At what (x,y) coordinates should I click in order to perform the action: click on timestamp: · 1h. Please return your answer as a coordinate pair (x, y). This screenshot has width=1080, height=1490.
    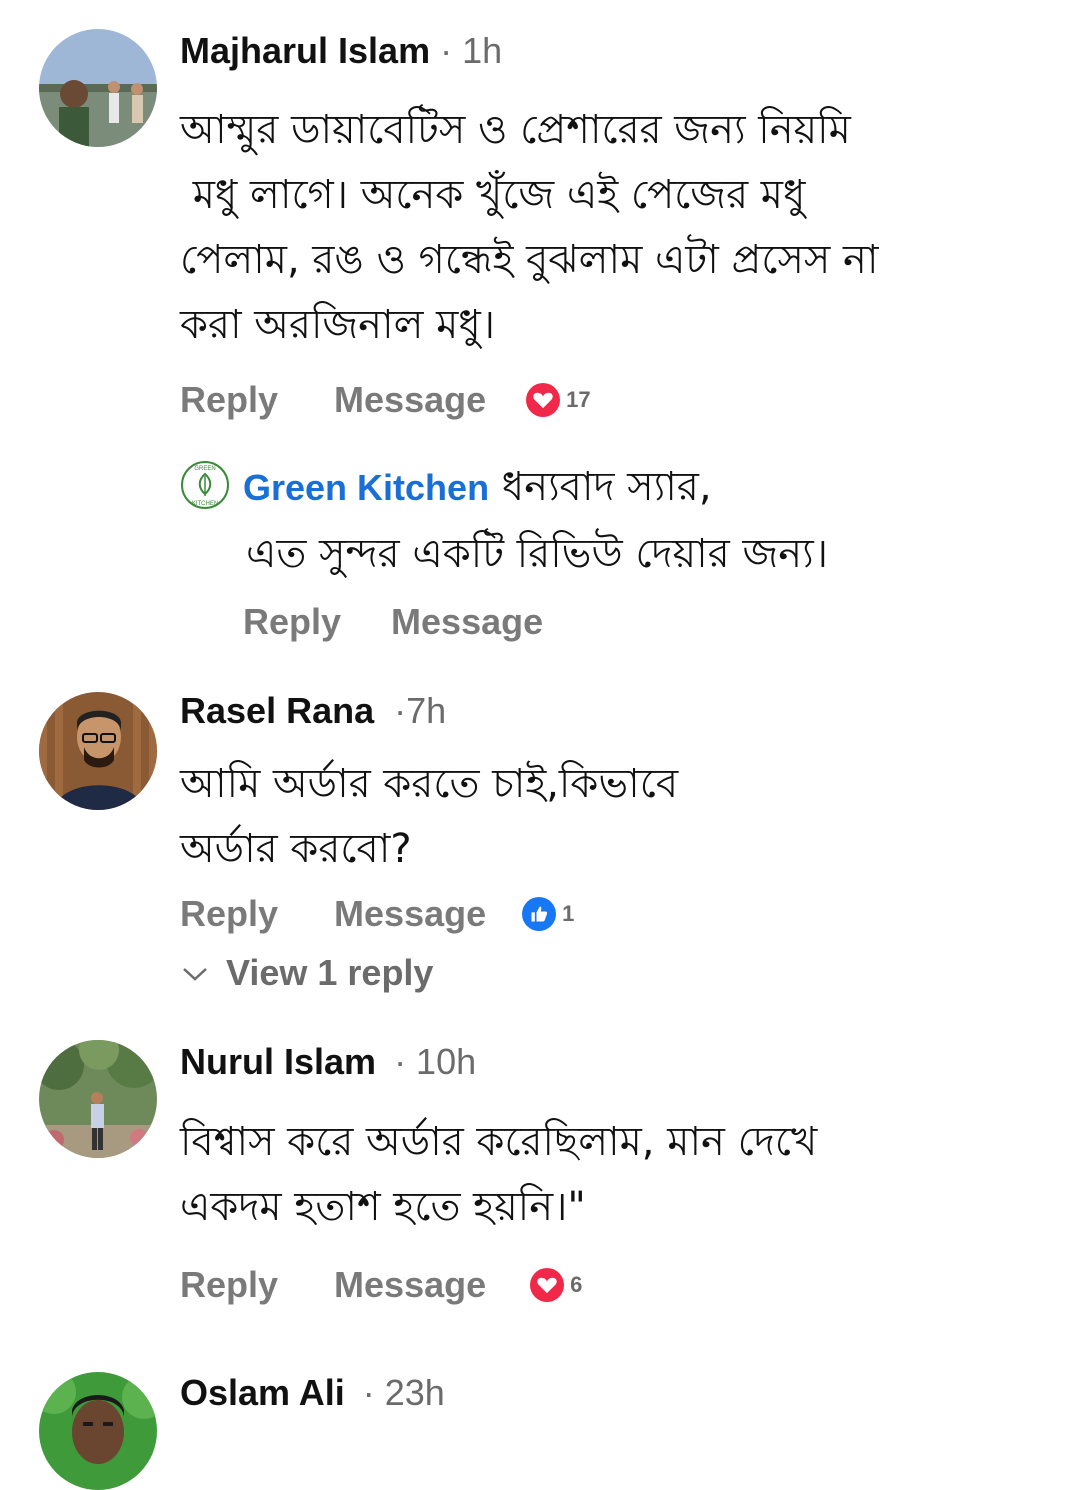
    Looking at the image, I should click on (471, 50).